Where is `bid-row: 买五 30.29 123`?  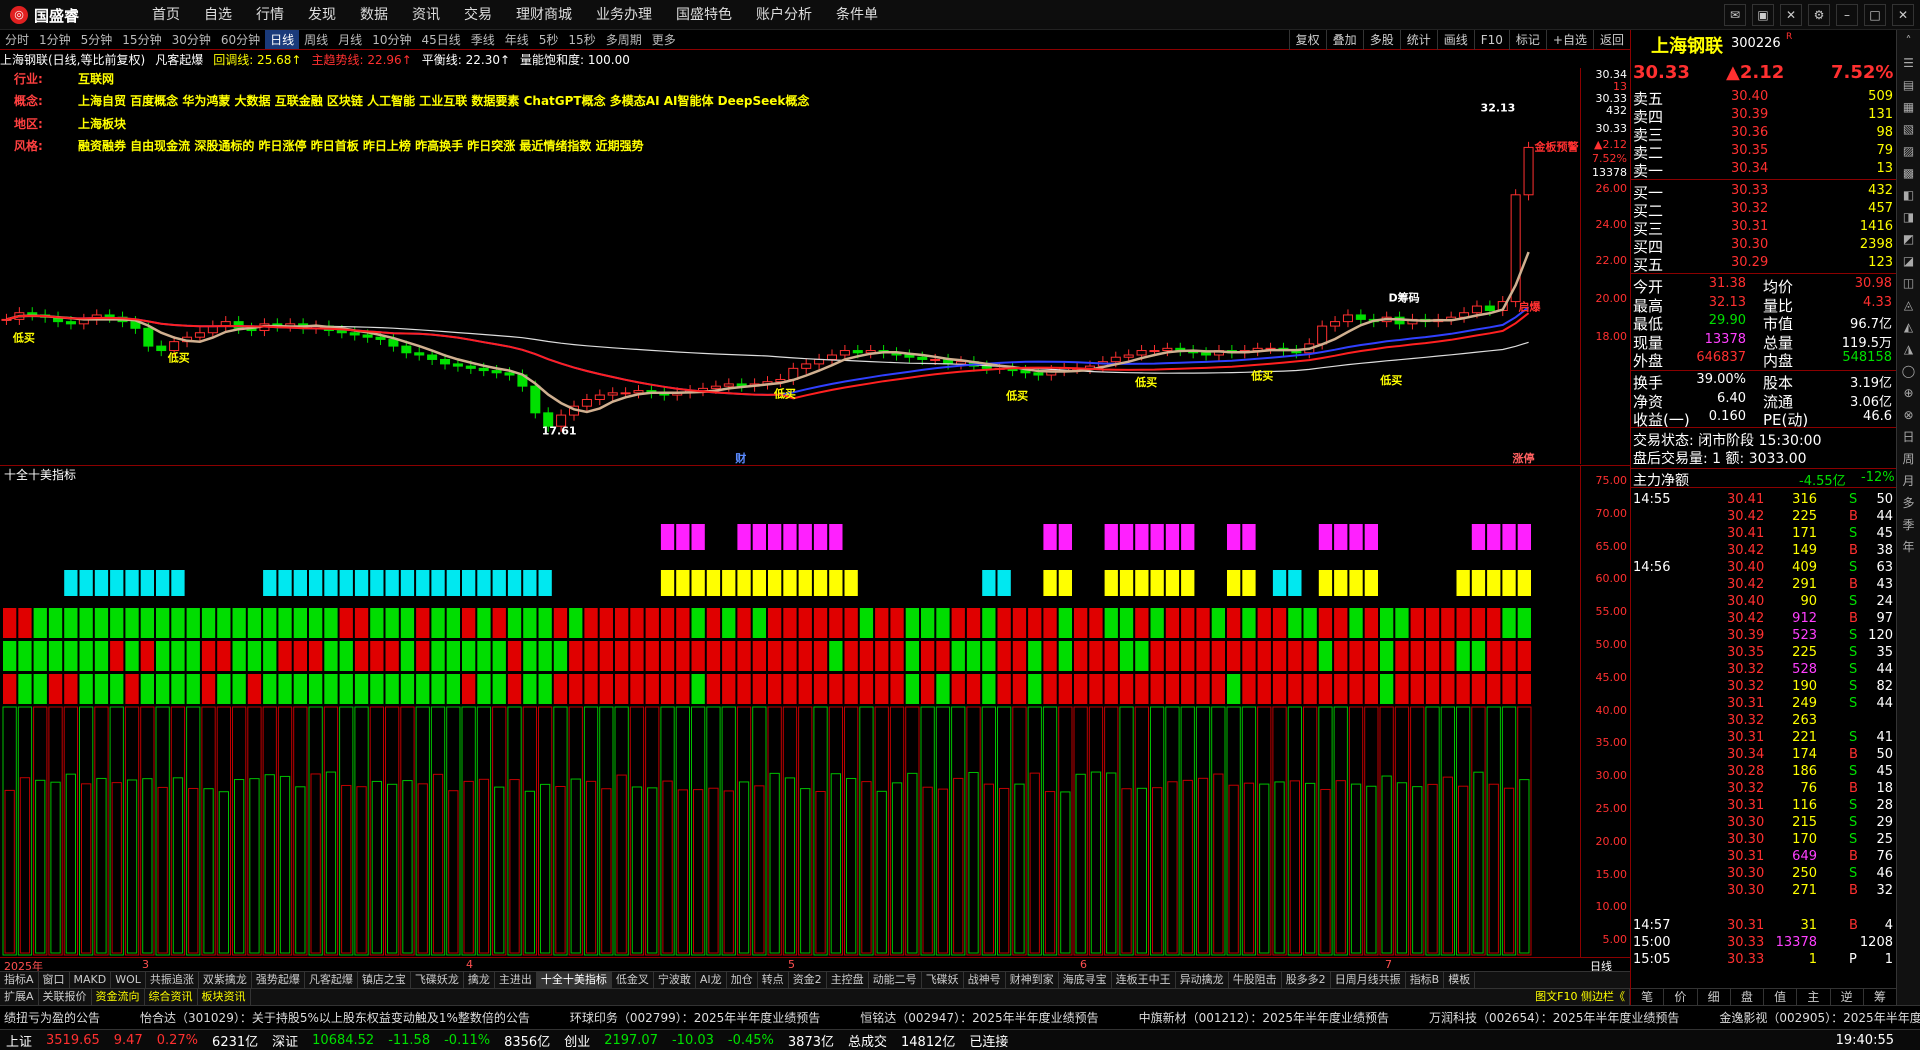 bid-row: 买五 30.29 123 is located at coordinates (1764, 264).